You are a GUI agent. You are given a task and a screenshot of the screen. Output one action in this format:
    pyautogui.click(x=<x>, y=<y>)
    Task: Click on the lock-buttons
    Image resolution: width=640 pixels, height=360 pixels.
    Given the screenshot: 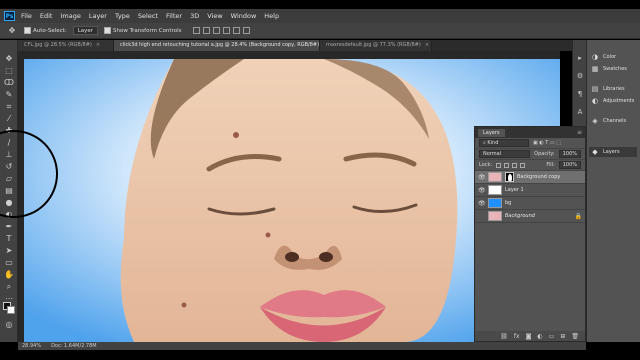 What is the action you would take?
    pyautogui.click(x=511, y=165)
    